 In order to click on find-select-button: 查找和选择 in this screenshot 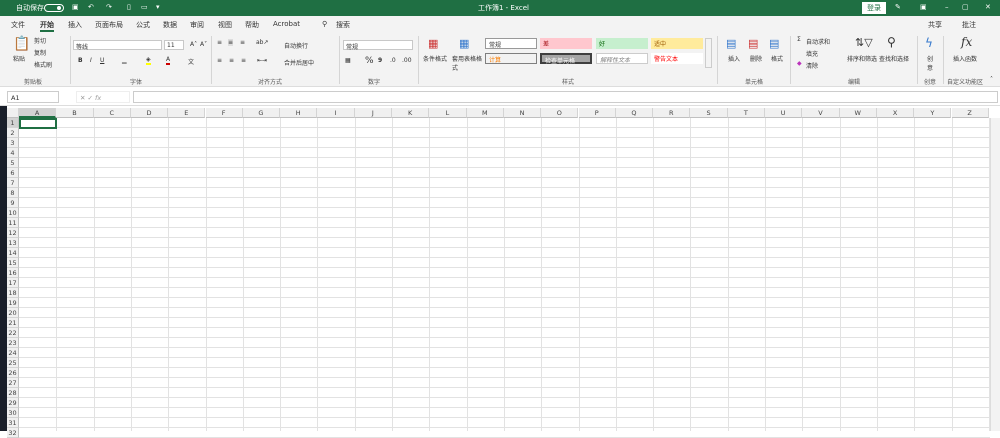, I will do `click(894, 58)`.